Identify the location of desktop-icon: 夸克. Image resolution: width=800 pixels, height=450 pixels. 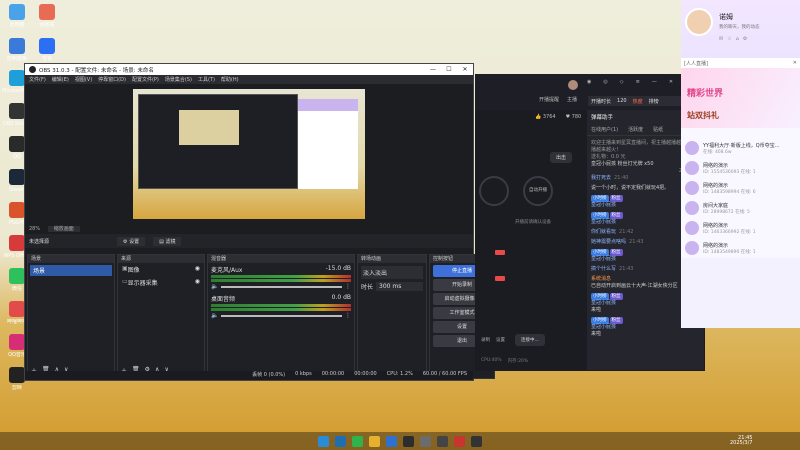
(47, 50).